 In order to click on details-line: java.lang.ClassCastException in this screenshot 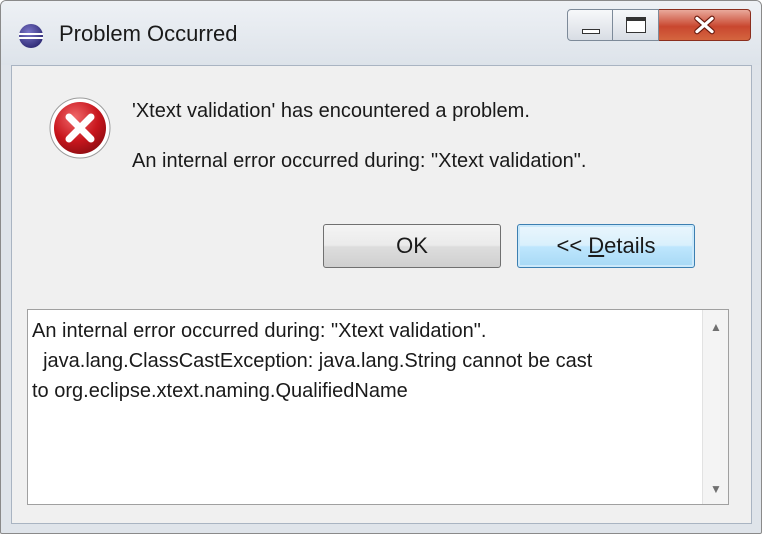, I will do `click(312, 361)`.